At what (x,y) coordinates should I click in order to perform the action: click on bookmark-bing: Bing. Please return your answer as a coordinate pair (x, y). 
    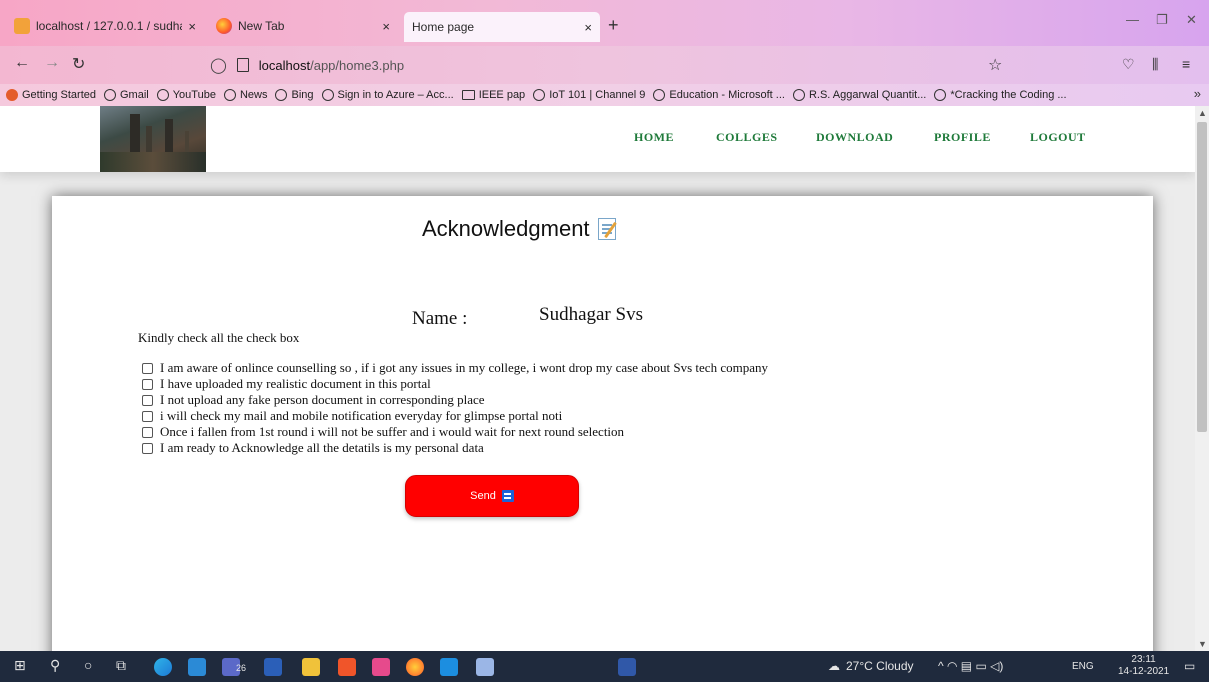
    Looking at the image, I should click on (294, 95).